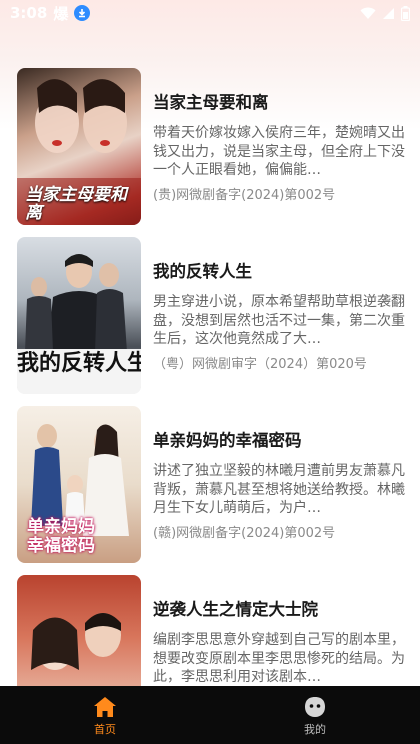 This screenshot has width=420, height=744. What do you see at coordinates (244, 195) in the screenshot?
I see `drama-license: (贵)网微剧备字(2024)第002号` at bounding box center [244, 195].